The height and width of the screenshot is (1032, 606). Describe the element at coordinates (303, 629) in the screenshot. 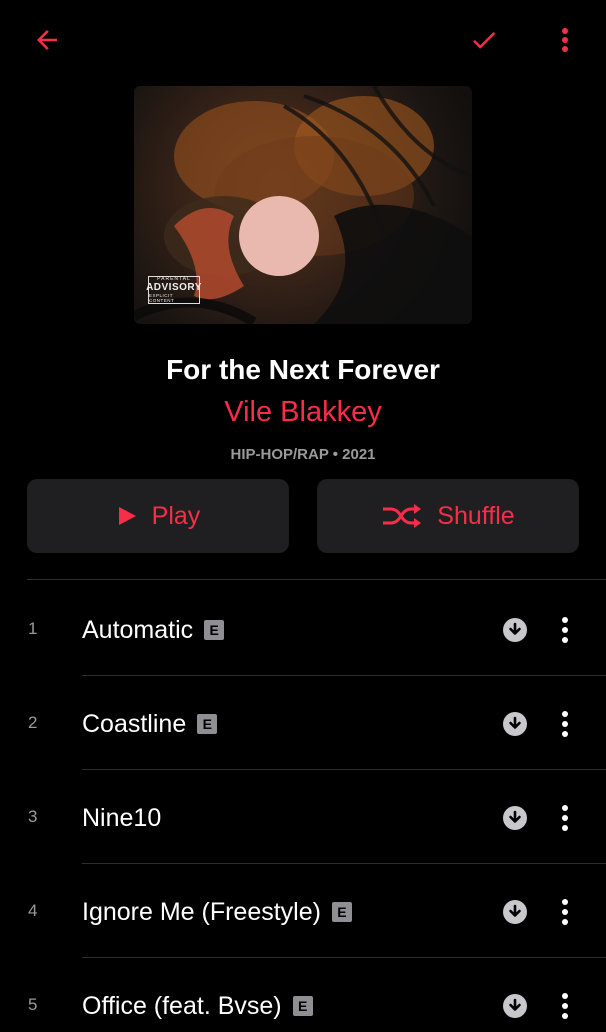

I see `track-row: 1 Automatic E` at that location.